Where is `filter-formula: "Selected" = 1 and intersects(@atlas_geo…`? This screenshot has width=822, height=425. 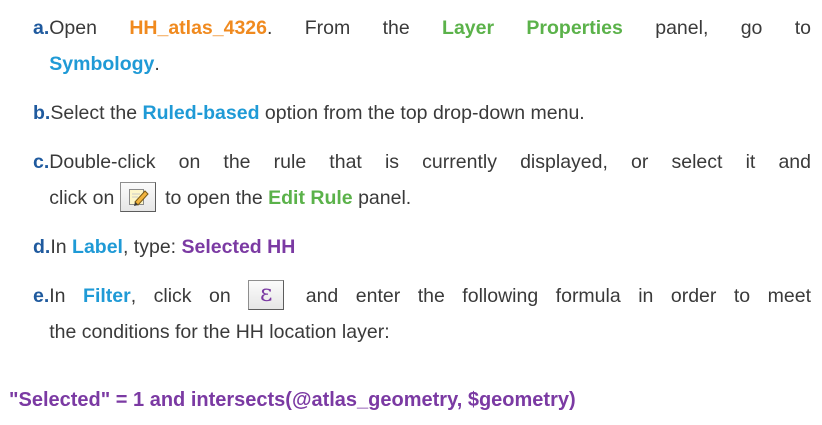 filter-formula: "Selected" = 1 and intersects(@atlas_geo… is located at coordinates (292, 400).